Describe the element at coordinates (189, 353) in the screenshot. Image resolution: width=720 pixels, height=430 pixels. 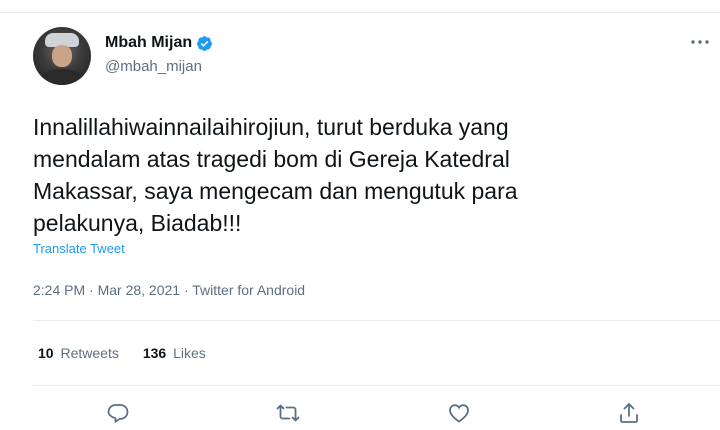
I see `likes-label: Likes` at that location.